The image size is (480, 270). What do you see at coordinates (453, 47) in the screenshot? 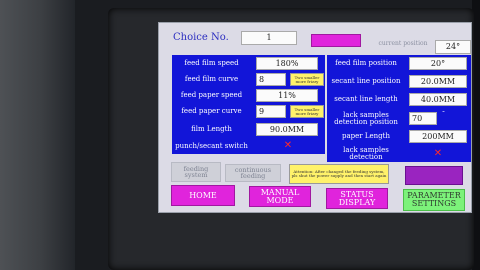
I see `current-position-value: 24°` at bounding box center [453, 47].